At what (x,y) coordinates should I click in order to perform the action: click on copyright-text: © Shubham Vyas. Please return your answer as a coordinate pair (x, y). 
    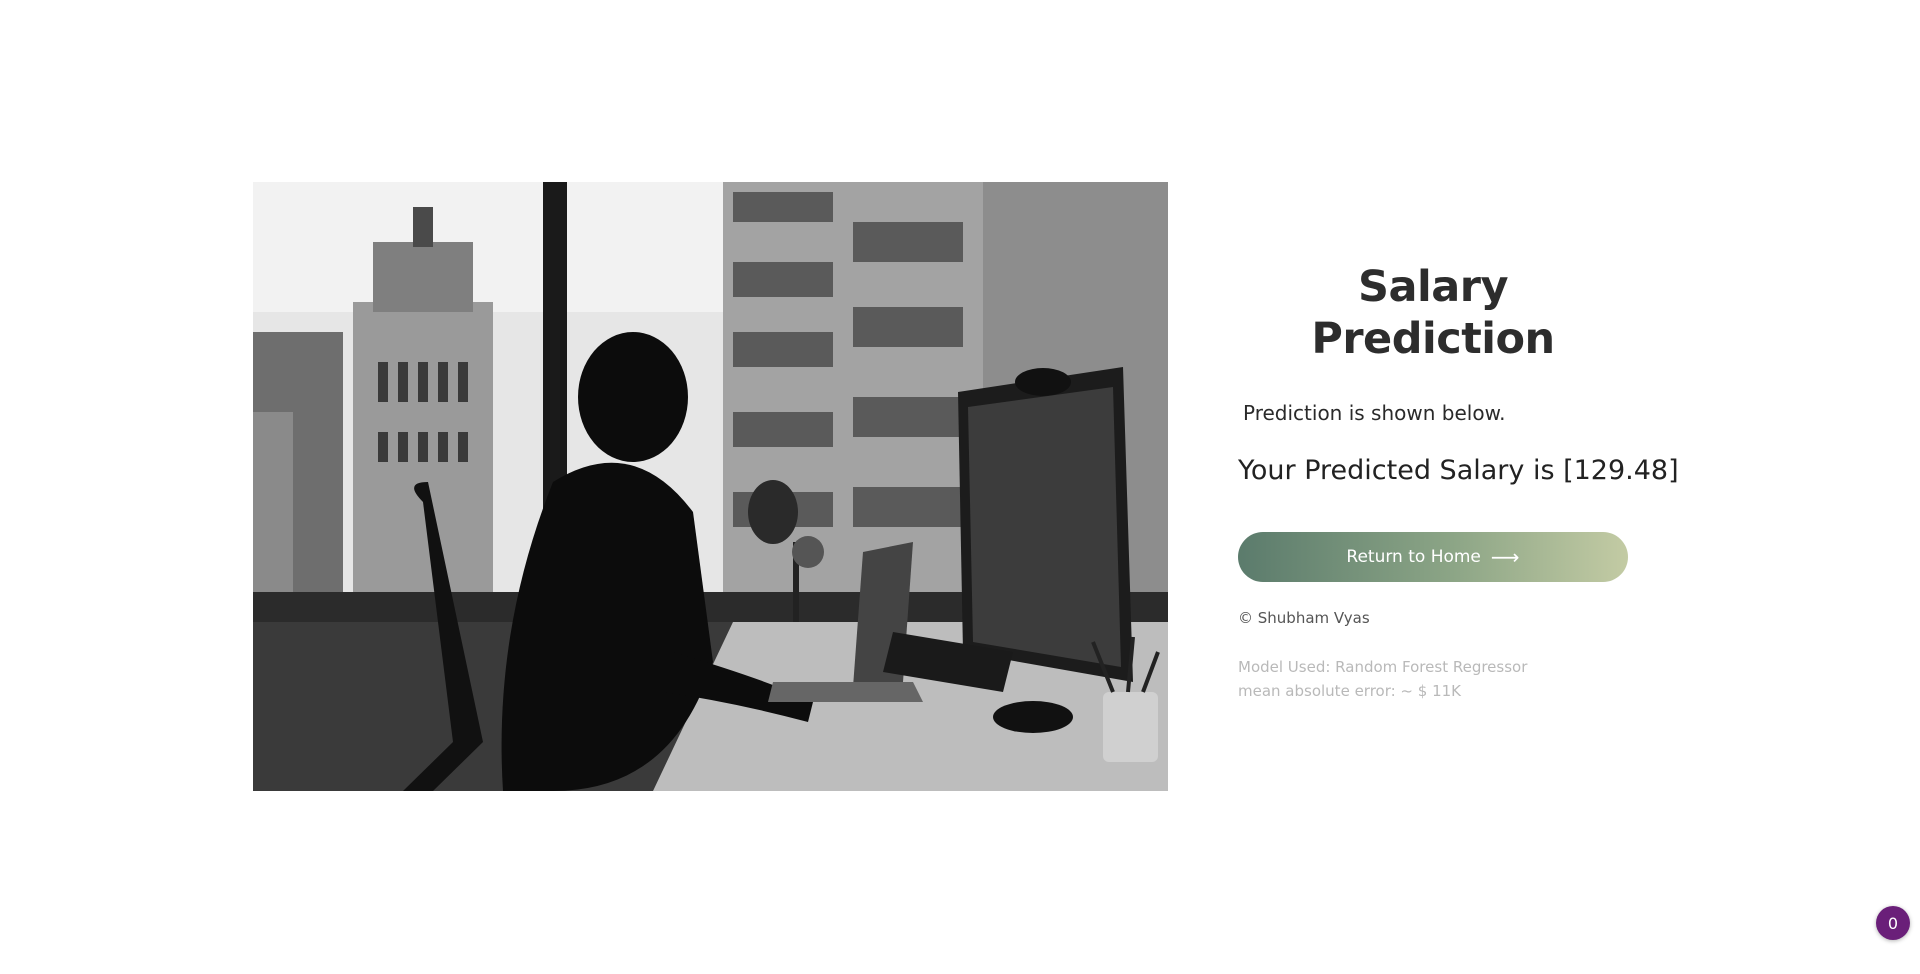
    Looking at the image, I should click on (1304, 617).